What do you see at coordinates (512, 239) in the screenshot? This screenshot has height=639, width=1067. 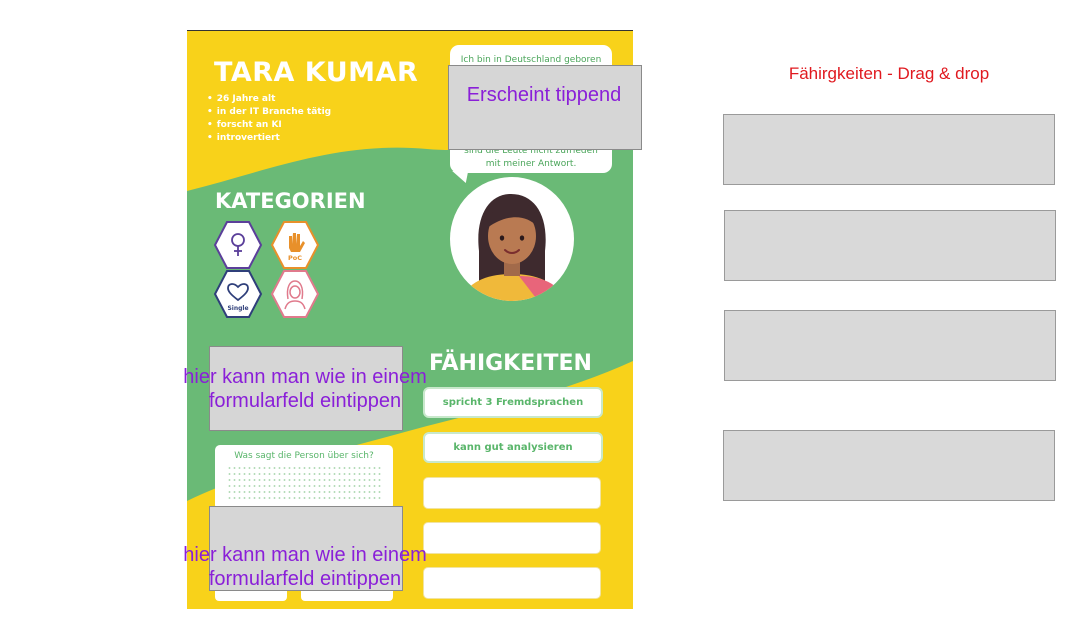 I see `avatar` at bounding box center [512, 239].